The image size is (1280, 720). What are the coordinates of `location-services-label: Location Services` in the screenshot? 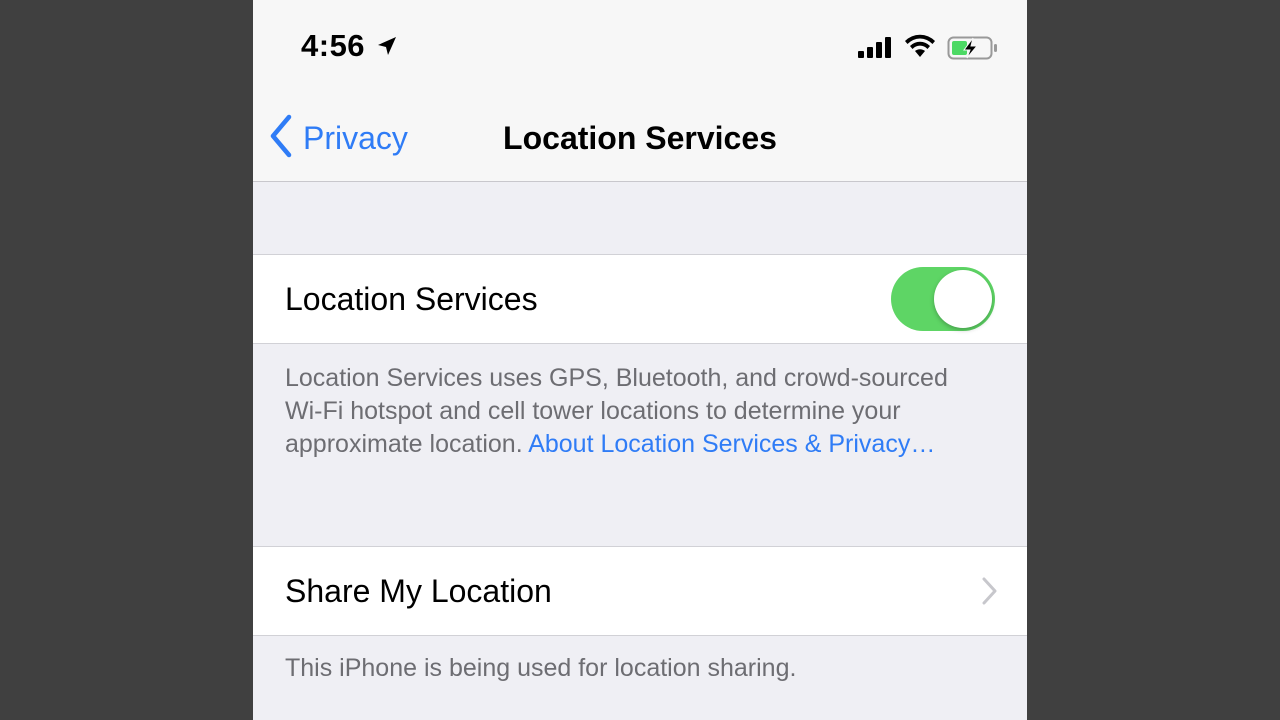 It's located at (411, 299).